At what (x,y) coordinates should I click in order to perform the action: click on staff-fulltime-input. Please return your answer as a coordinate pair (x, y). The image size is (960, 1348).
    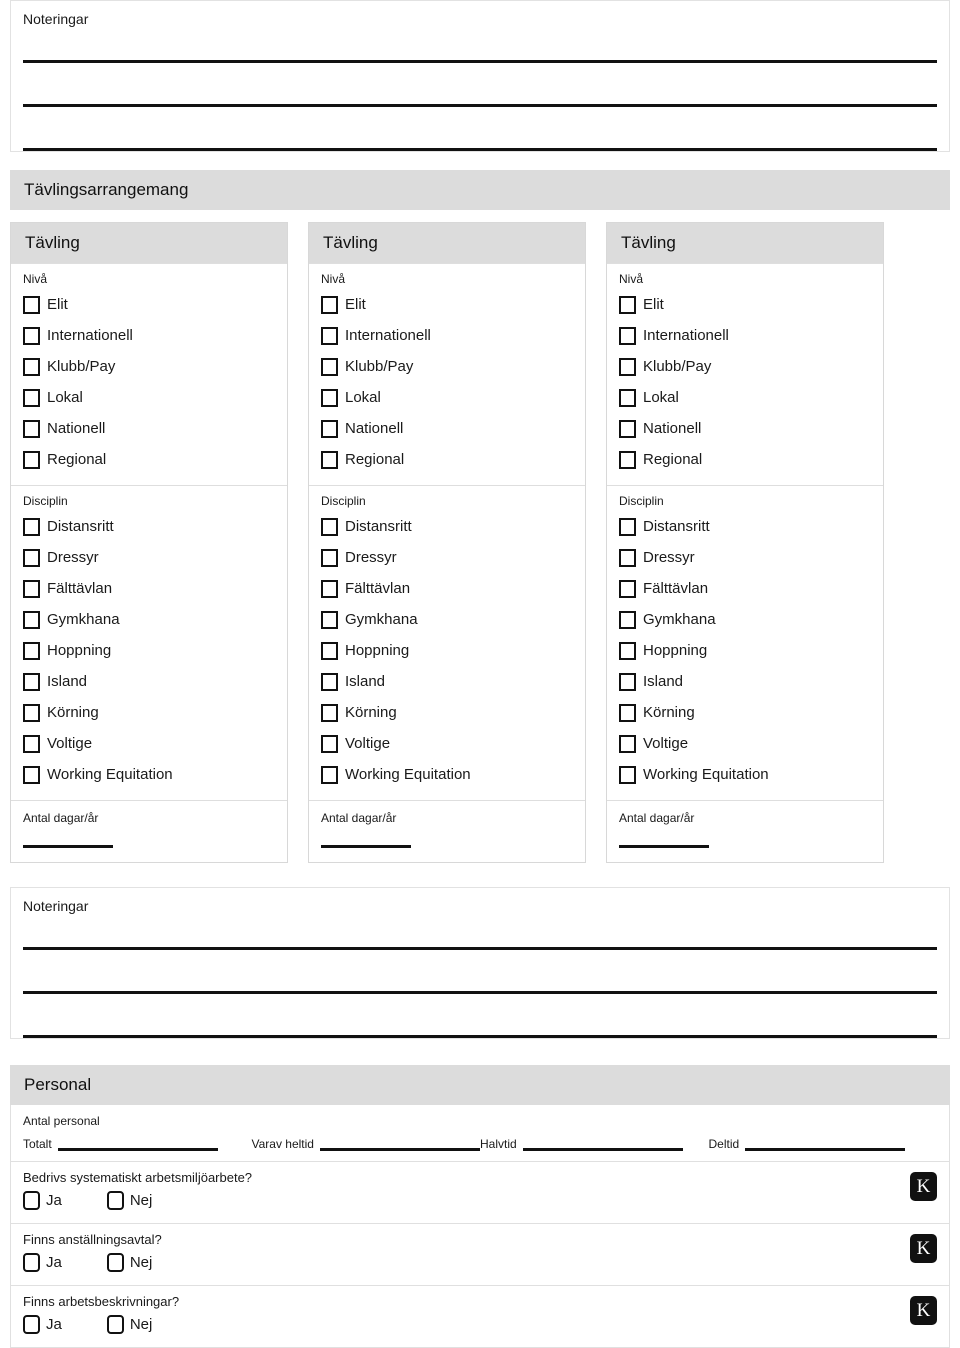
    Looking at the image, I should click on (399, 1145).